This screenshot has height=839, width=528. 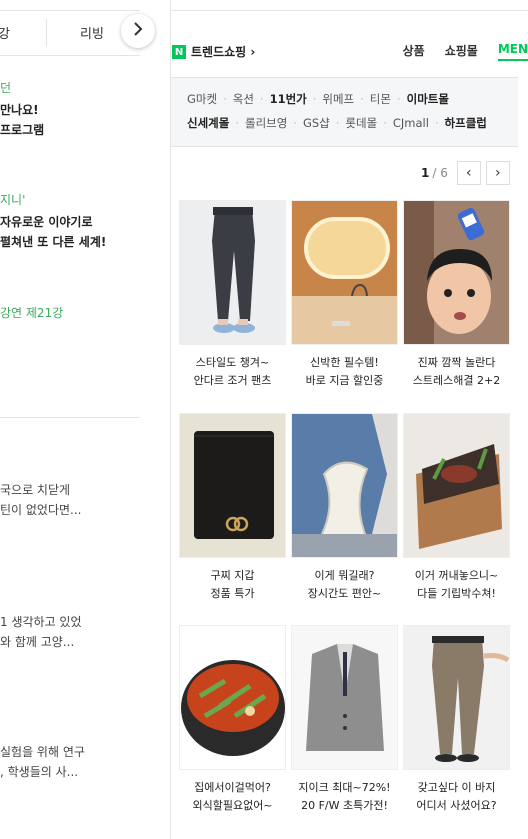 What do you see at coordinates (361, 123) in the screenshot?
I see `store-link: 롯데몰` at bounding box center [361, 123].